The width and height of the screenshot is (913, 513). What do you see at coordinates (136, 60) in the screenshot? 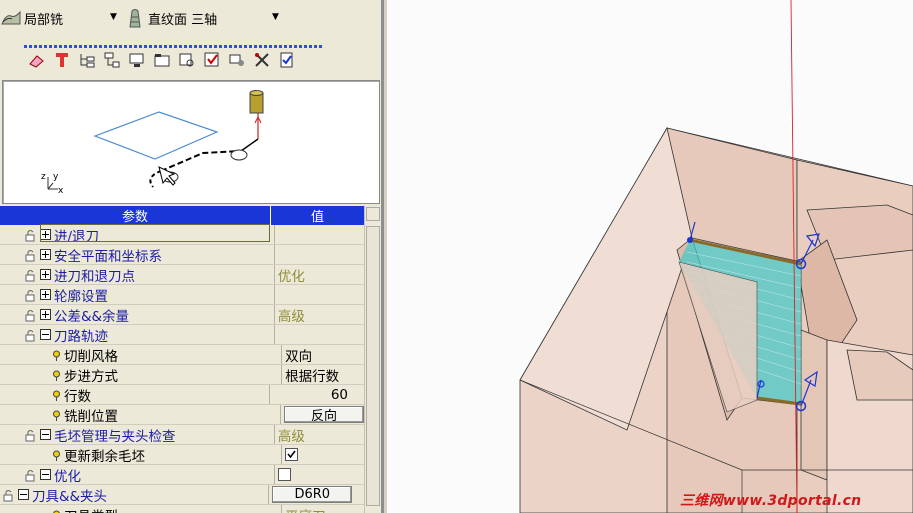
I see `display-icon` at bounding box center [136, 60].